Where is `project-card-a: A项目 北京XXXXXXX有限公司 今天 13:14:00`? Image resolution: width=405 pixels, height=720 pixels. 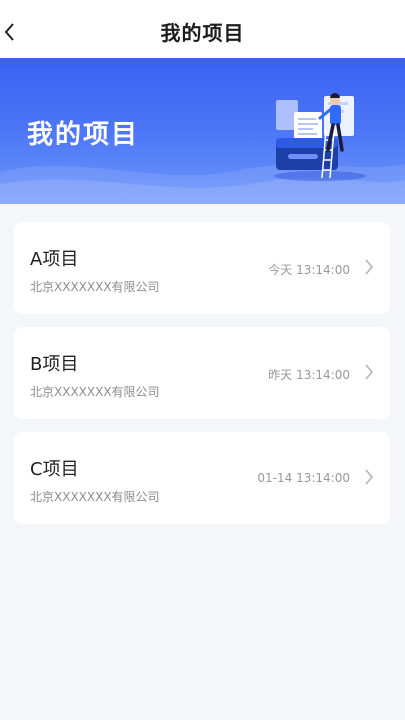
project-card-a: A项目 北京XXXXXXX有限公司 今天 13:14:00 is located at coordinates (202, 268).